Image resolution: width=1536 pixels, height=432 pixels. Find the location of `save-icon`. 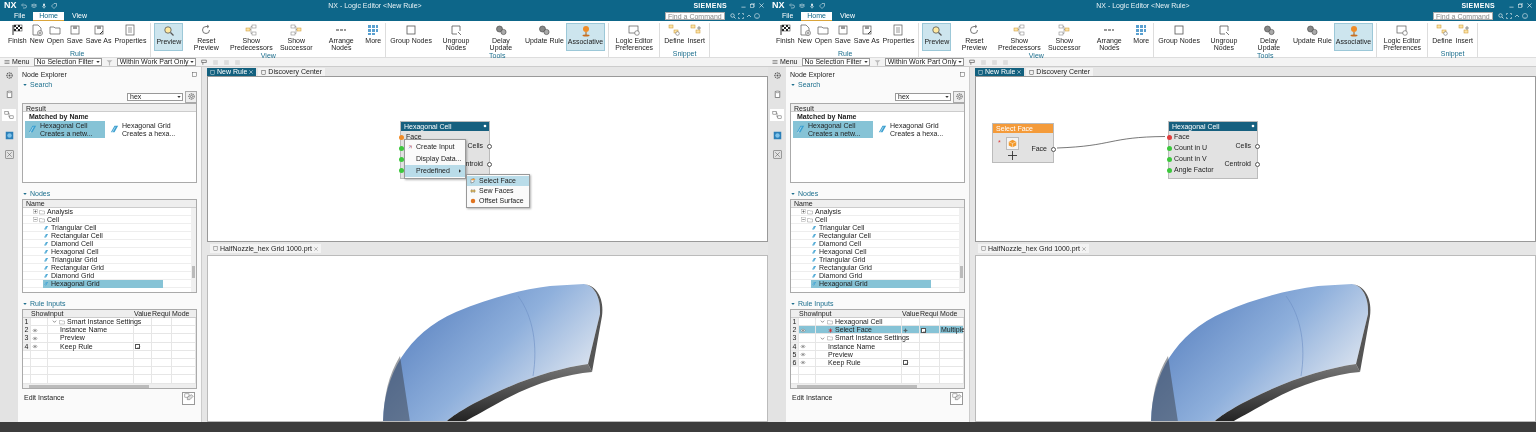

save-icon is located at coordinates (842, 30).